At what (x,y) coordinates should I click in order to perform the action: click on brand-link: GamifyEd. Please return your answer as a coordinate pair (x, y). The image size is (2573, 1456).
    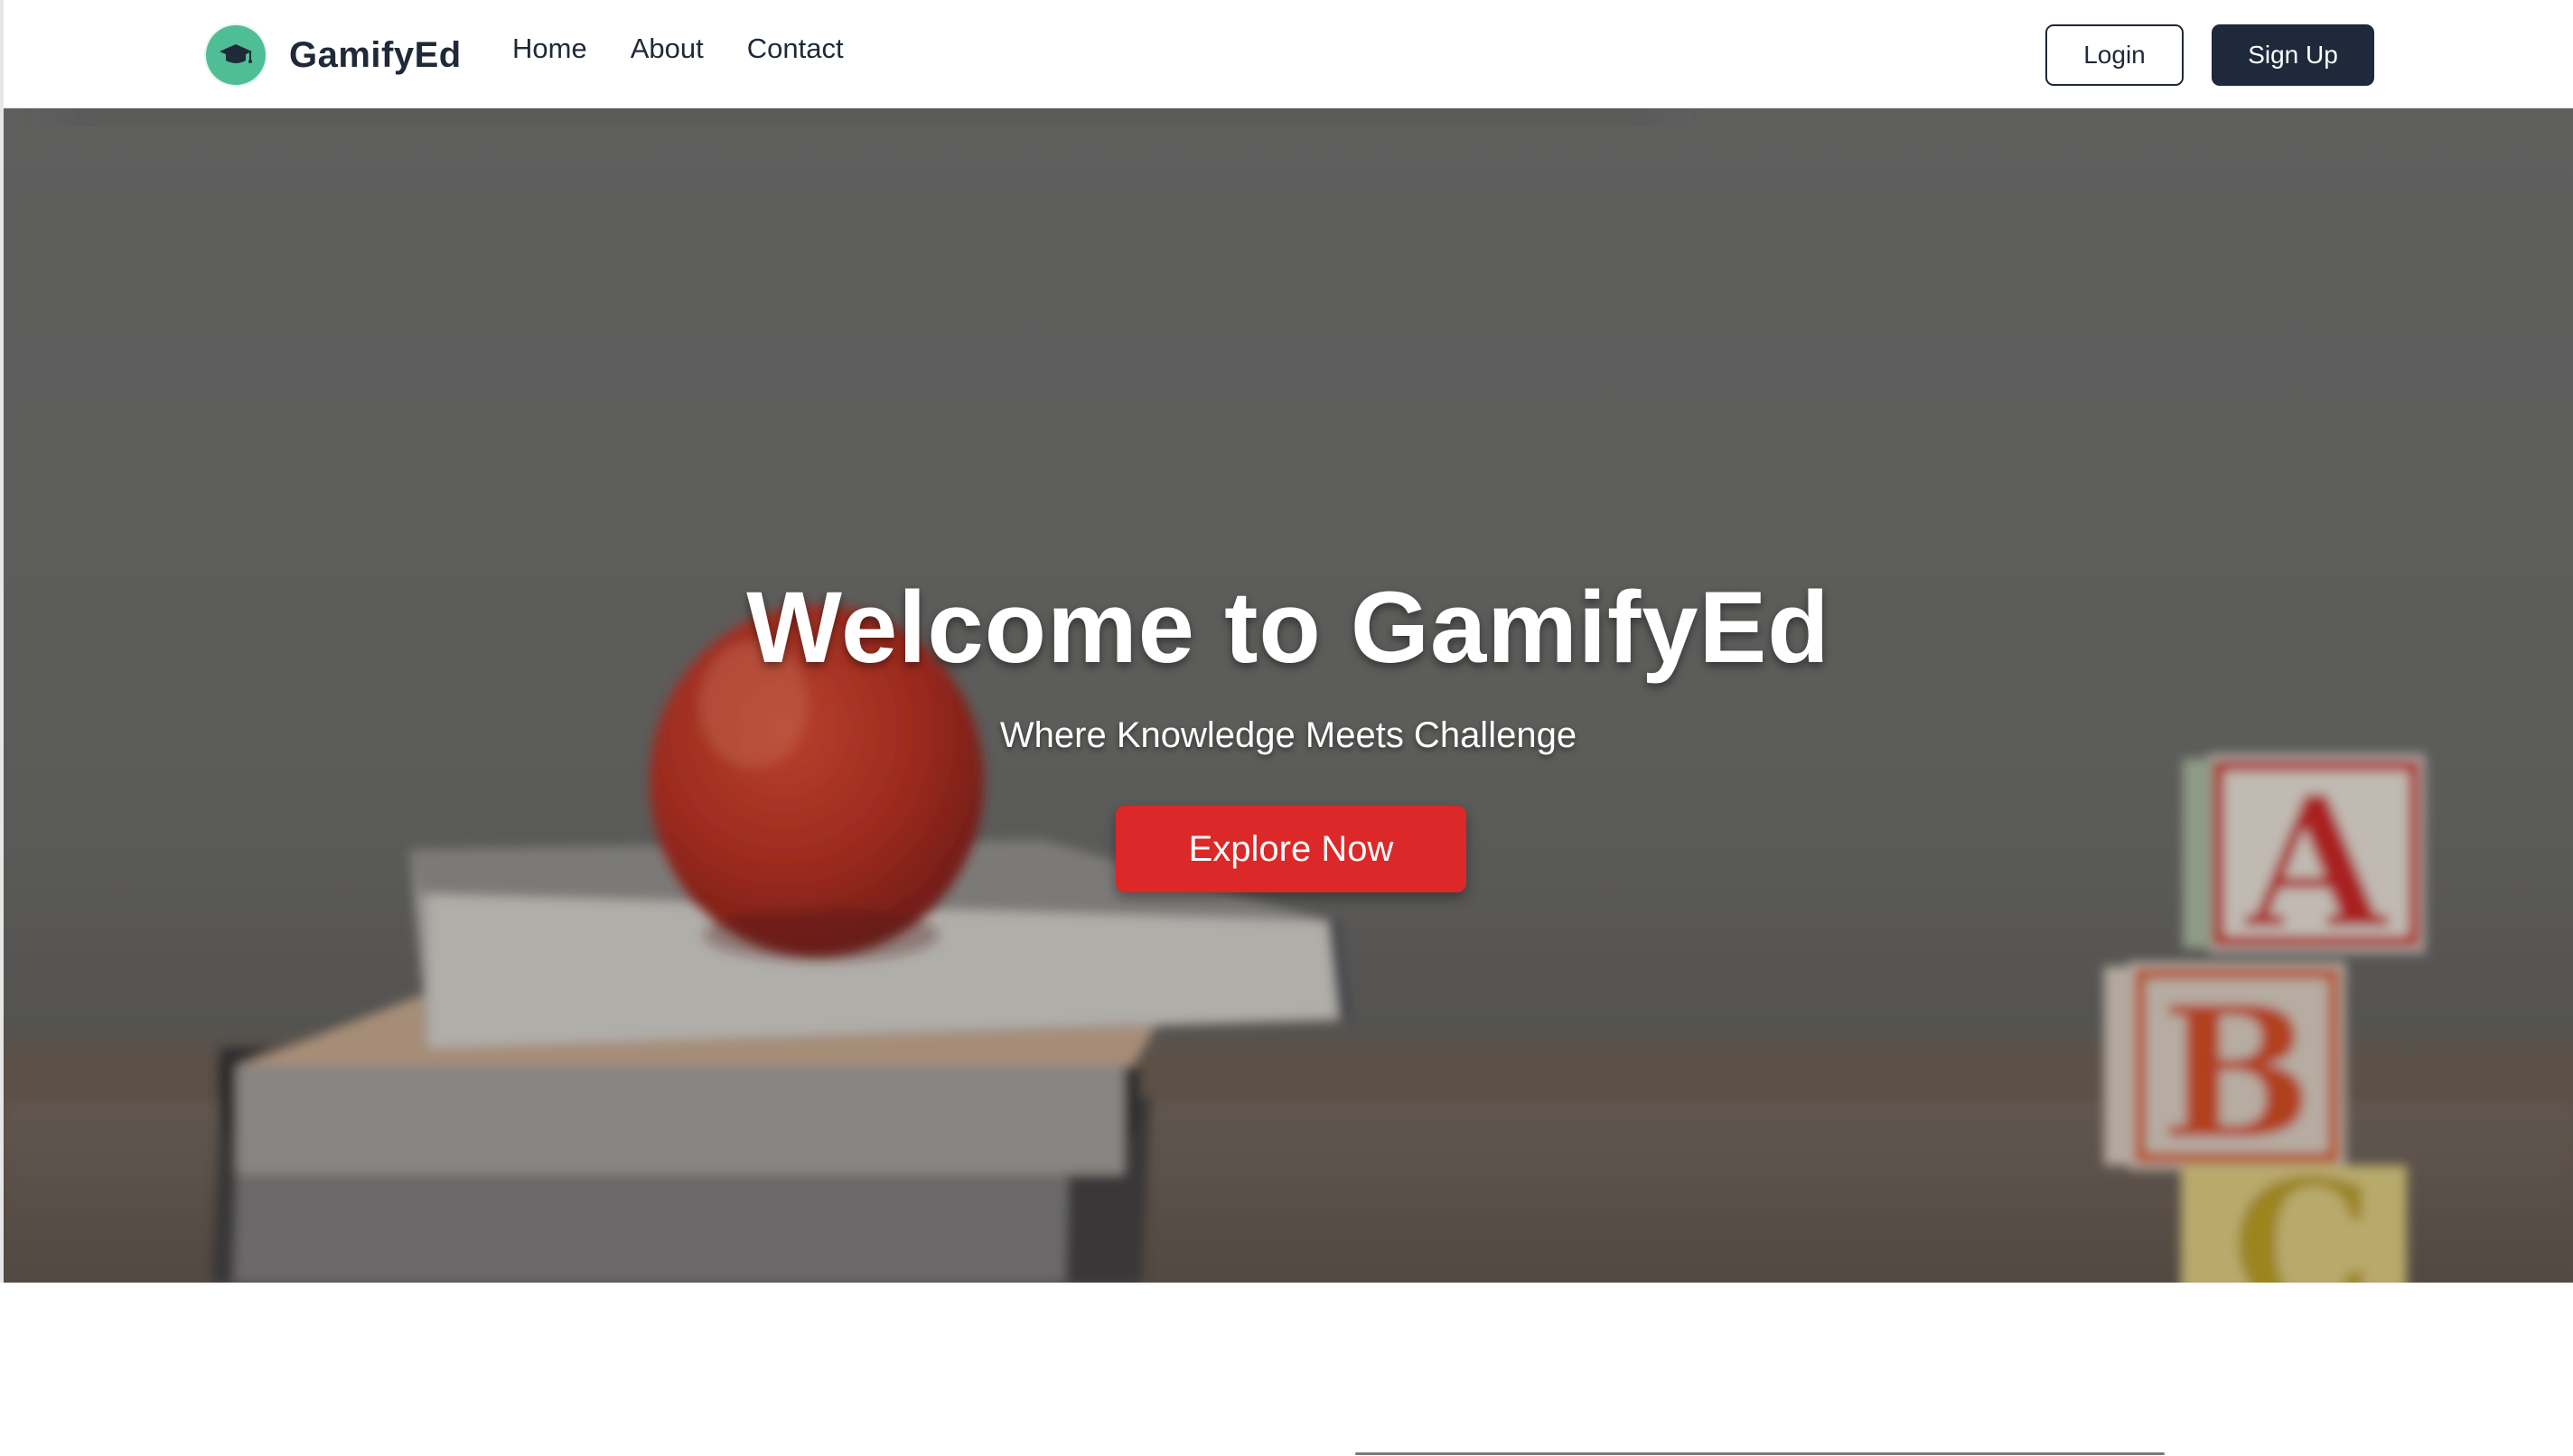
    Looking at the image, I should click on (334, 55).